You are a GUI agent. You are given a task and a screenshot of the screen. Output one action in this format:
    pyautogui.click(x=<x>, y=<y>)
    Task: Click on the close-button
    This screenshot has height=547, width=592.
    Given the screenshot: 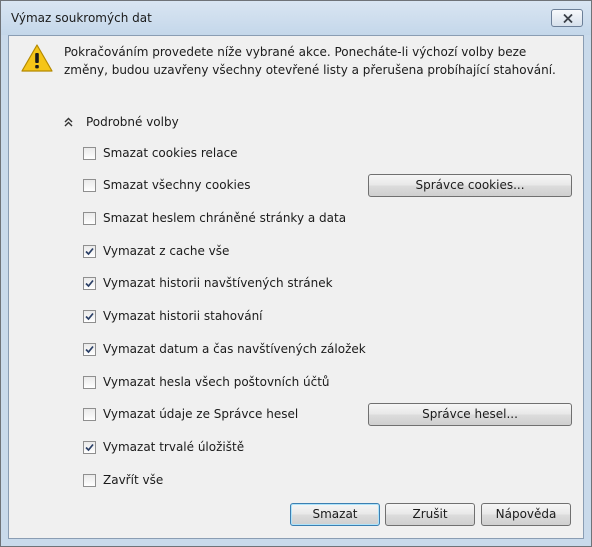 What is the action you would take?
    pyautogui.click(x=567, y=18)
    